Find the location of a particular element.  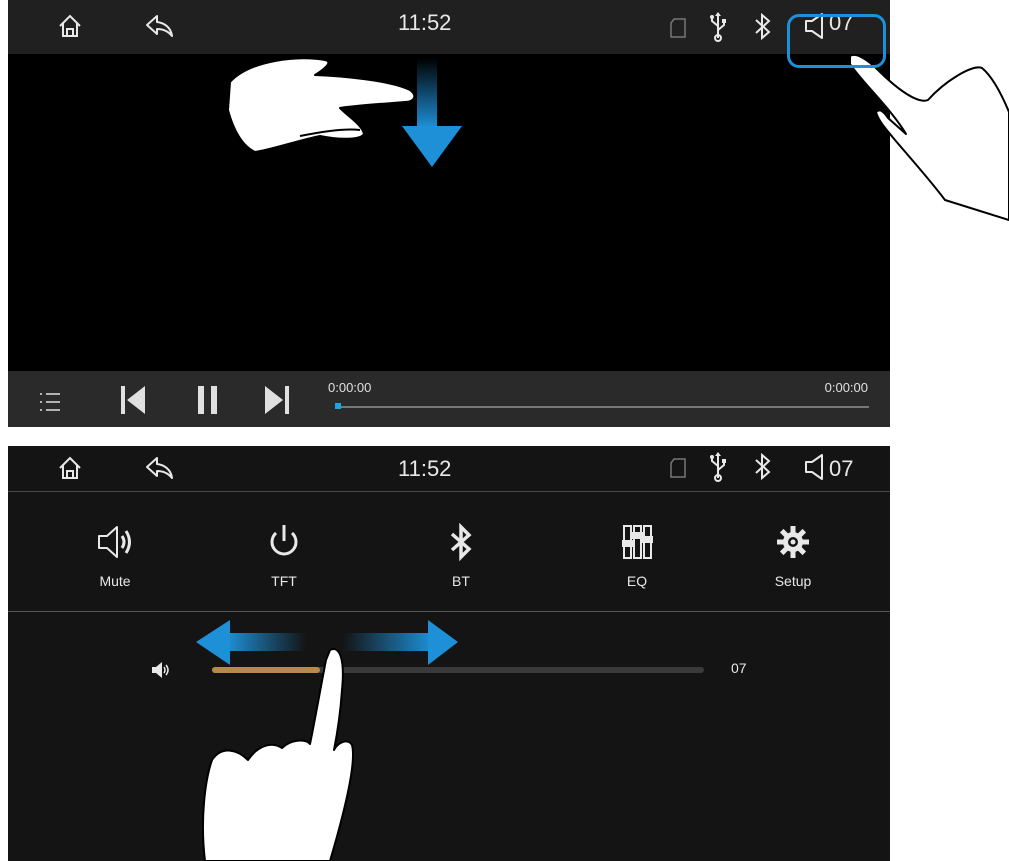

eq-button: EQ is located at coordinates (637, 555).